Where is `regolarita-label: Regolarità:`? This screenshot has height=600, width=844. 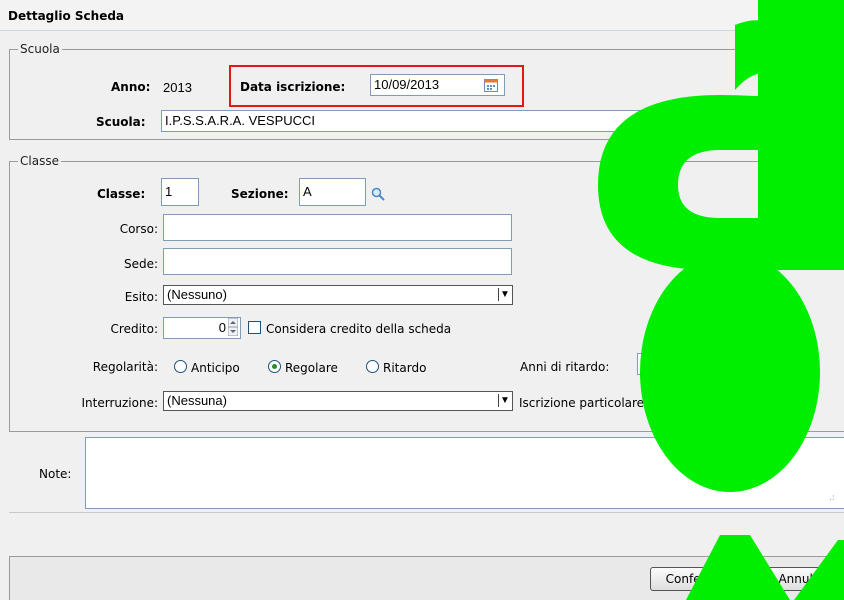
regolarita-label: Regolarità: is located at coordinates (125, 367).